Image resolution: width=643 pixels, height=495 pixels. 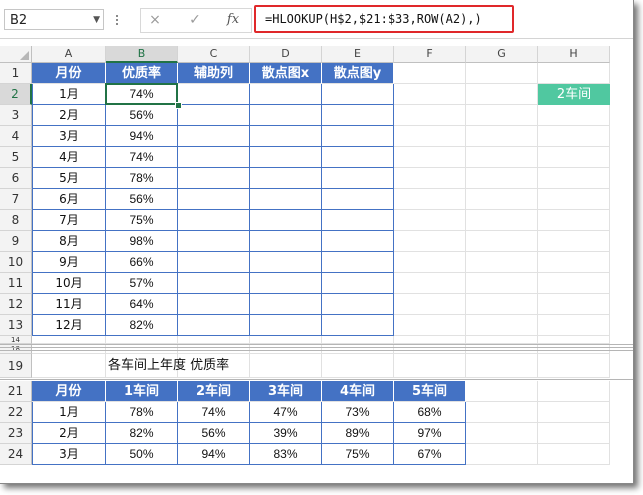 What do you see at coordinates (358, 54) in the screenshot?
I see `column-header-e: E` at bounding box center [358, 54].